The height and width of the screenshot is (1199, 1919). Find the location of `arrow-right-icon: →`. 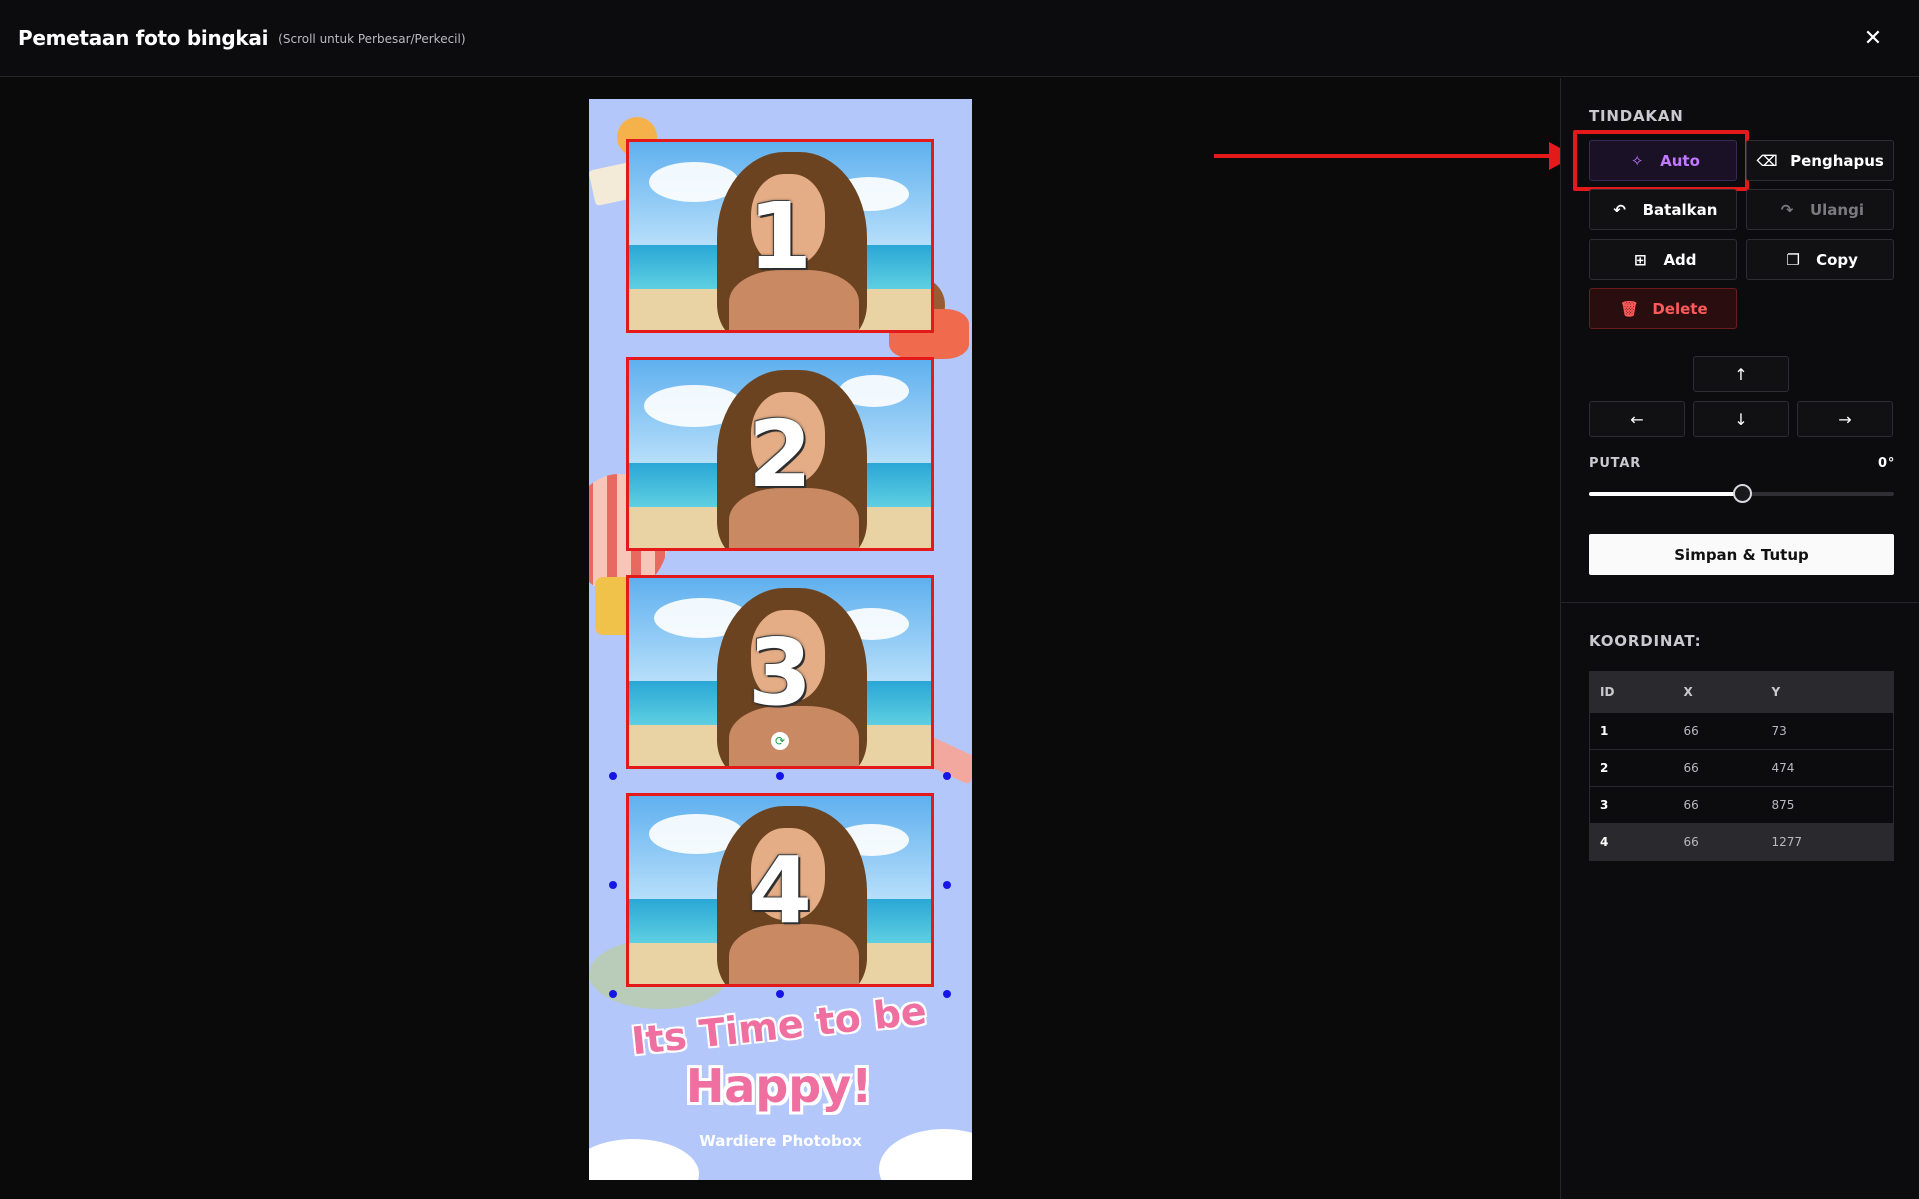

arrow-right-icon: → is located at coordinates (1845, 419).